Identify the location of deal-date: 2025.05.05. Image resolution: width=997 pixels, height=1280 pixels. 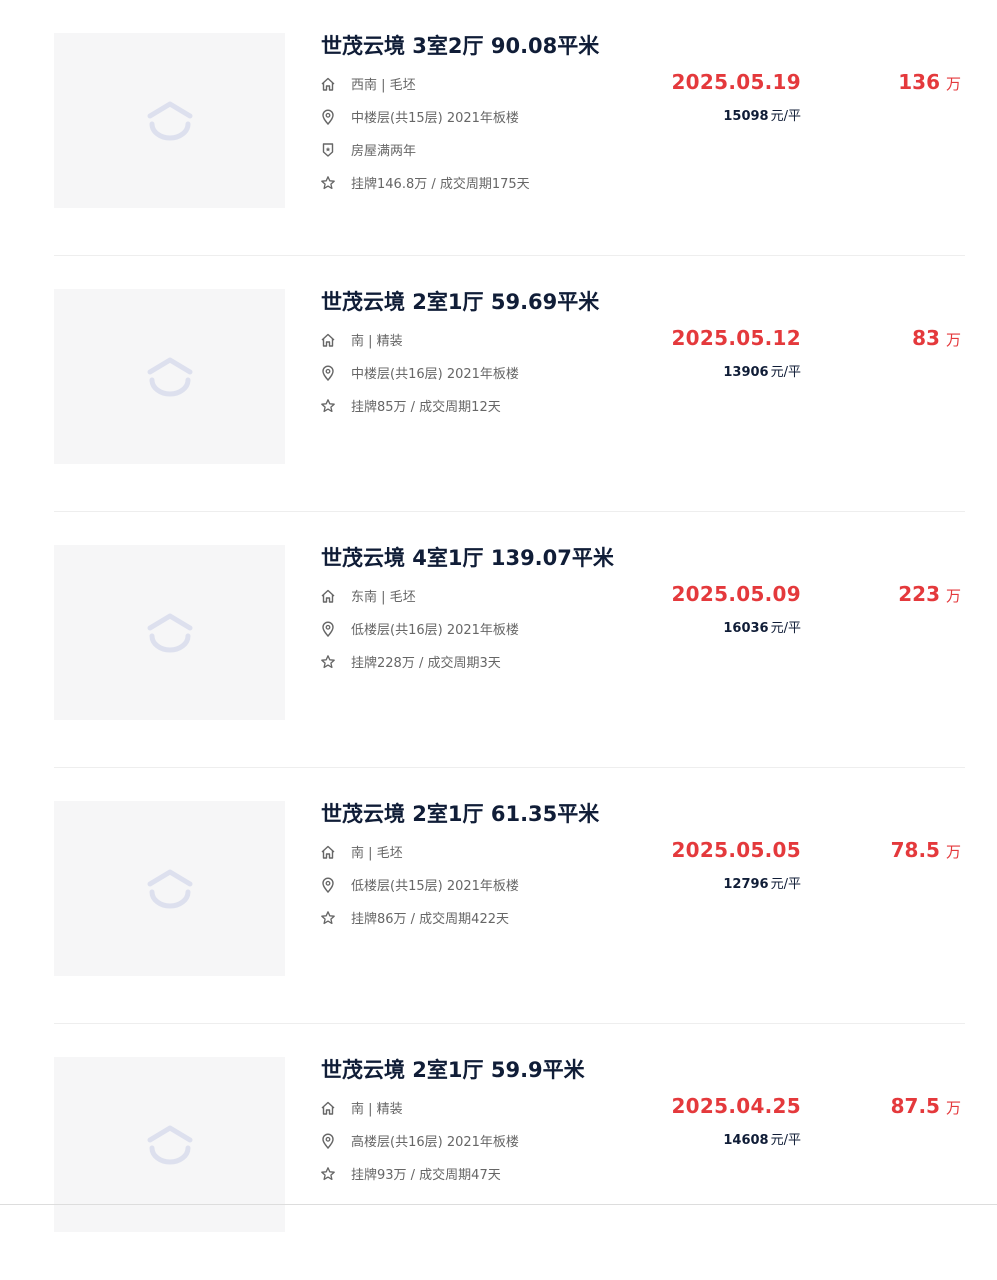
(736, 850).